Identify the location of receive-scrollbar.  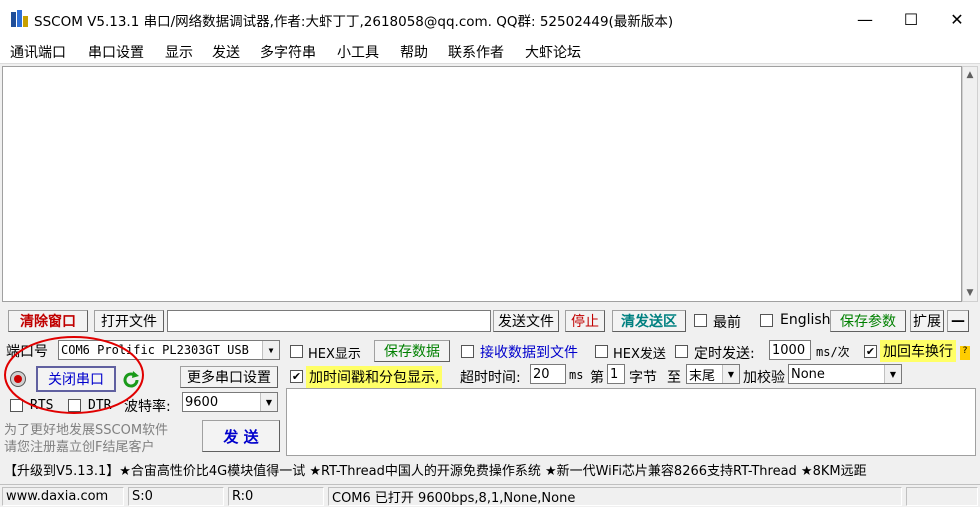
(970, 184).